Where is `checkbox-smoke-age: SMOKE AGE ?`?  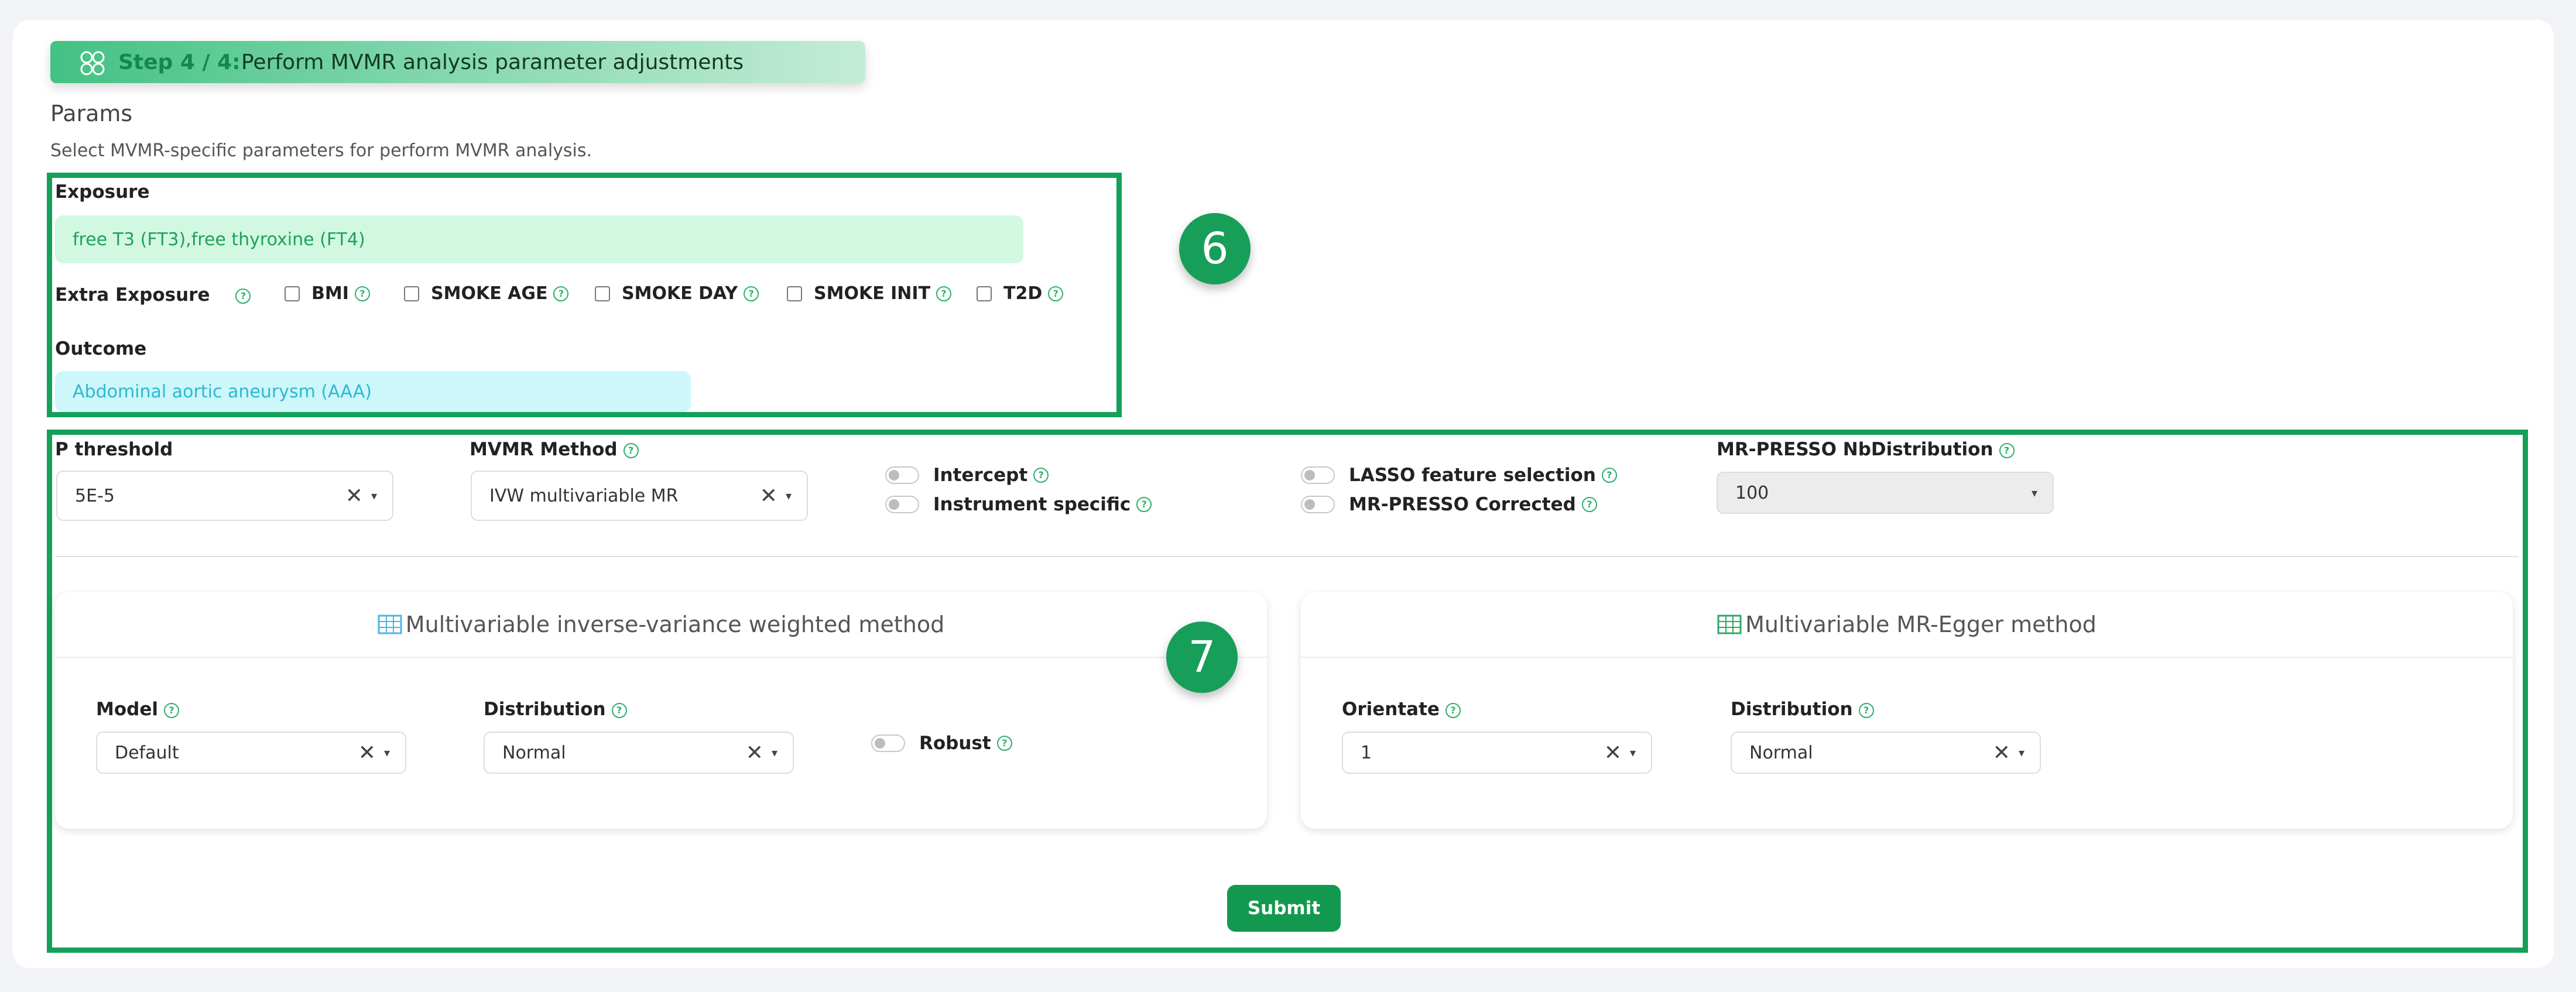
checkbox-smoke-age: SMOKE AGE ? is located at coordinates (486, 293).